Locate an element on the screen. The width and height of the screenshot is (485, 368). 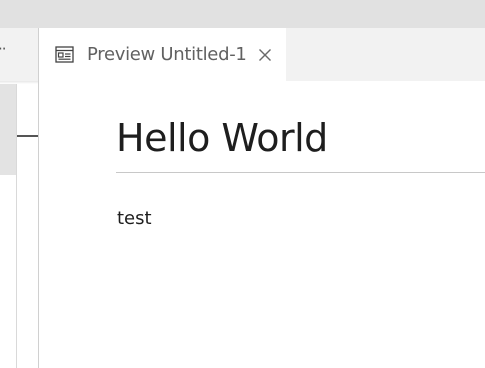
tab-preview-untitled: Preview Untitled-1 is located at coordinates (162, 54).